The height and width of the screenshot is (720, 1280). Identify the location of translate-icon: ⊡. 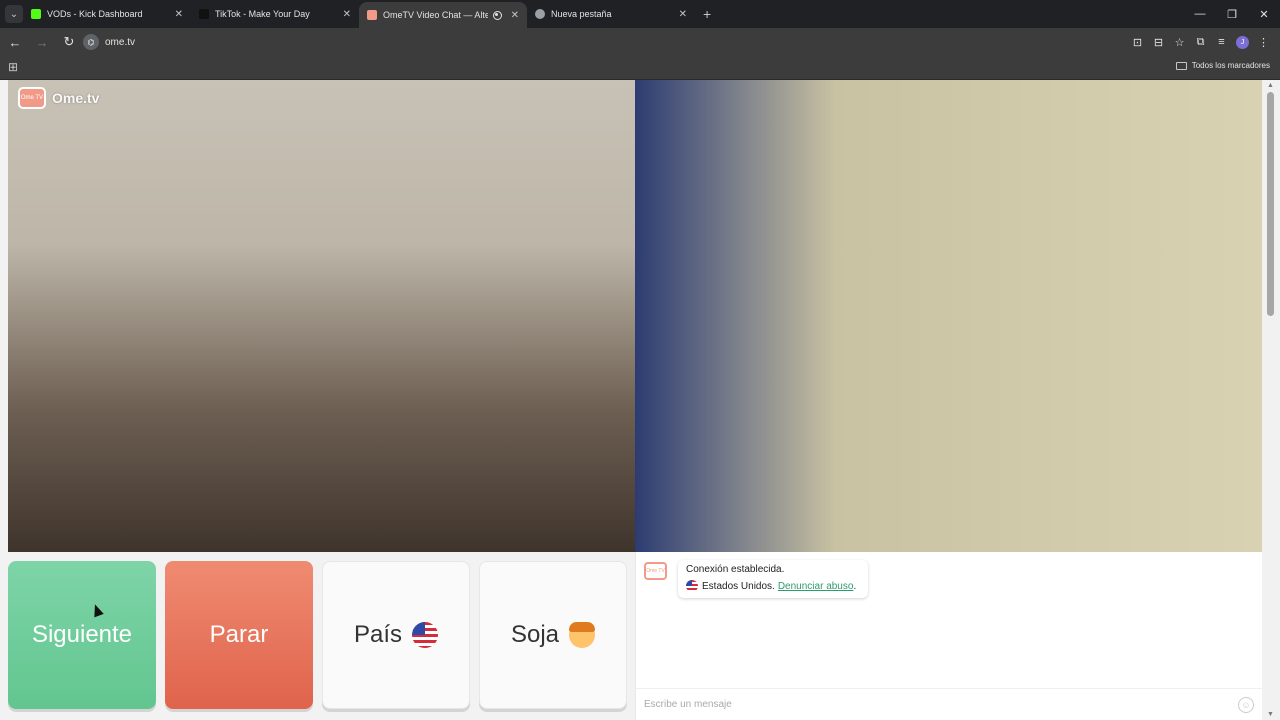
(1137, 42).